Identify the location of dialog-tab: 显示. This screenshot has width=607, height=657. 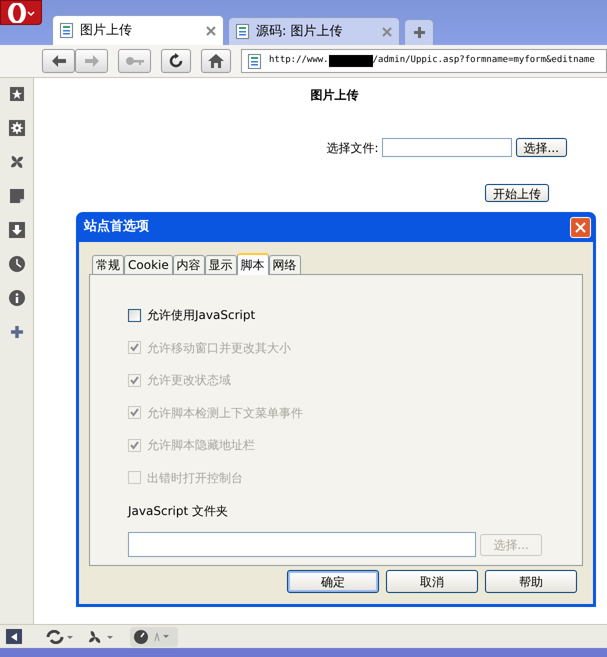
(220, 264).